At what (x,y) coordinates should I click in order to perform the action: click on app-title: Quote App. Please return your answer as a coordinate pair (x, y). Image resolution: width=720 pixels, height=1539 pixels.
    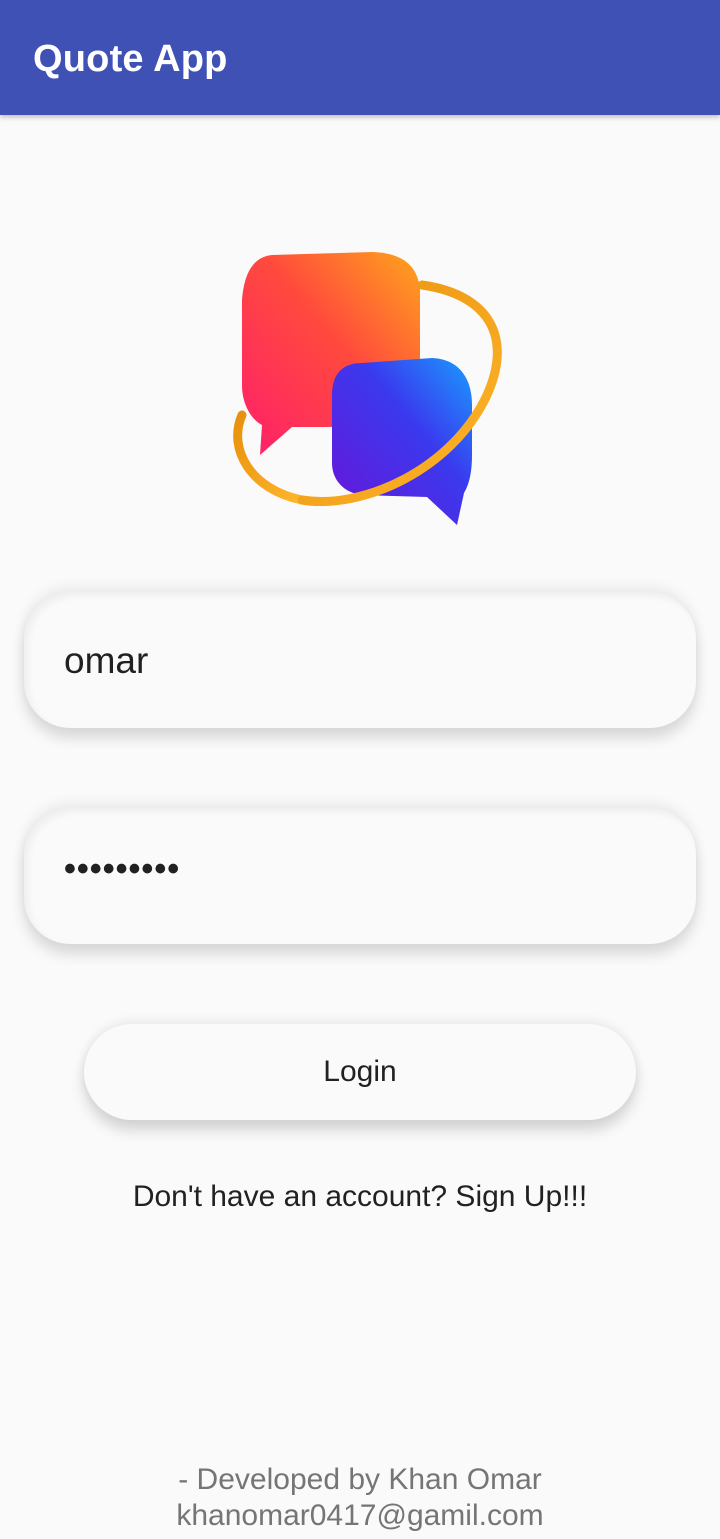
    Looking at the image, I should click on (130, 59).